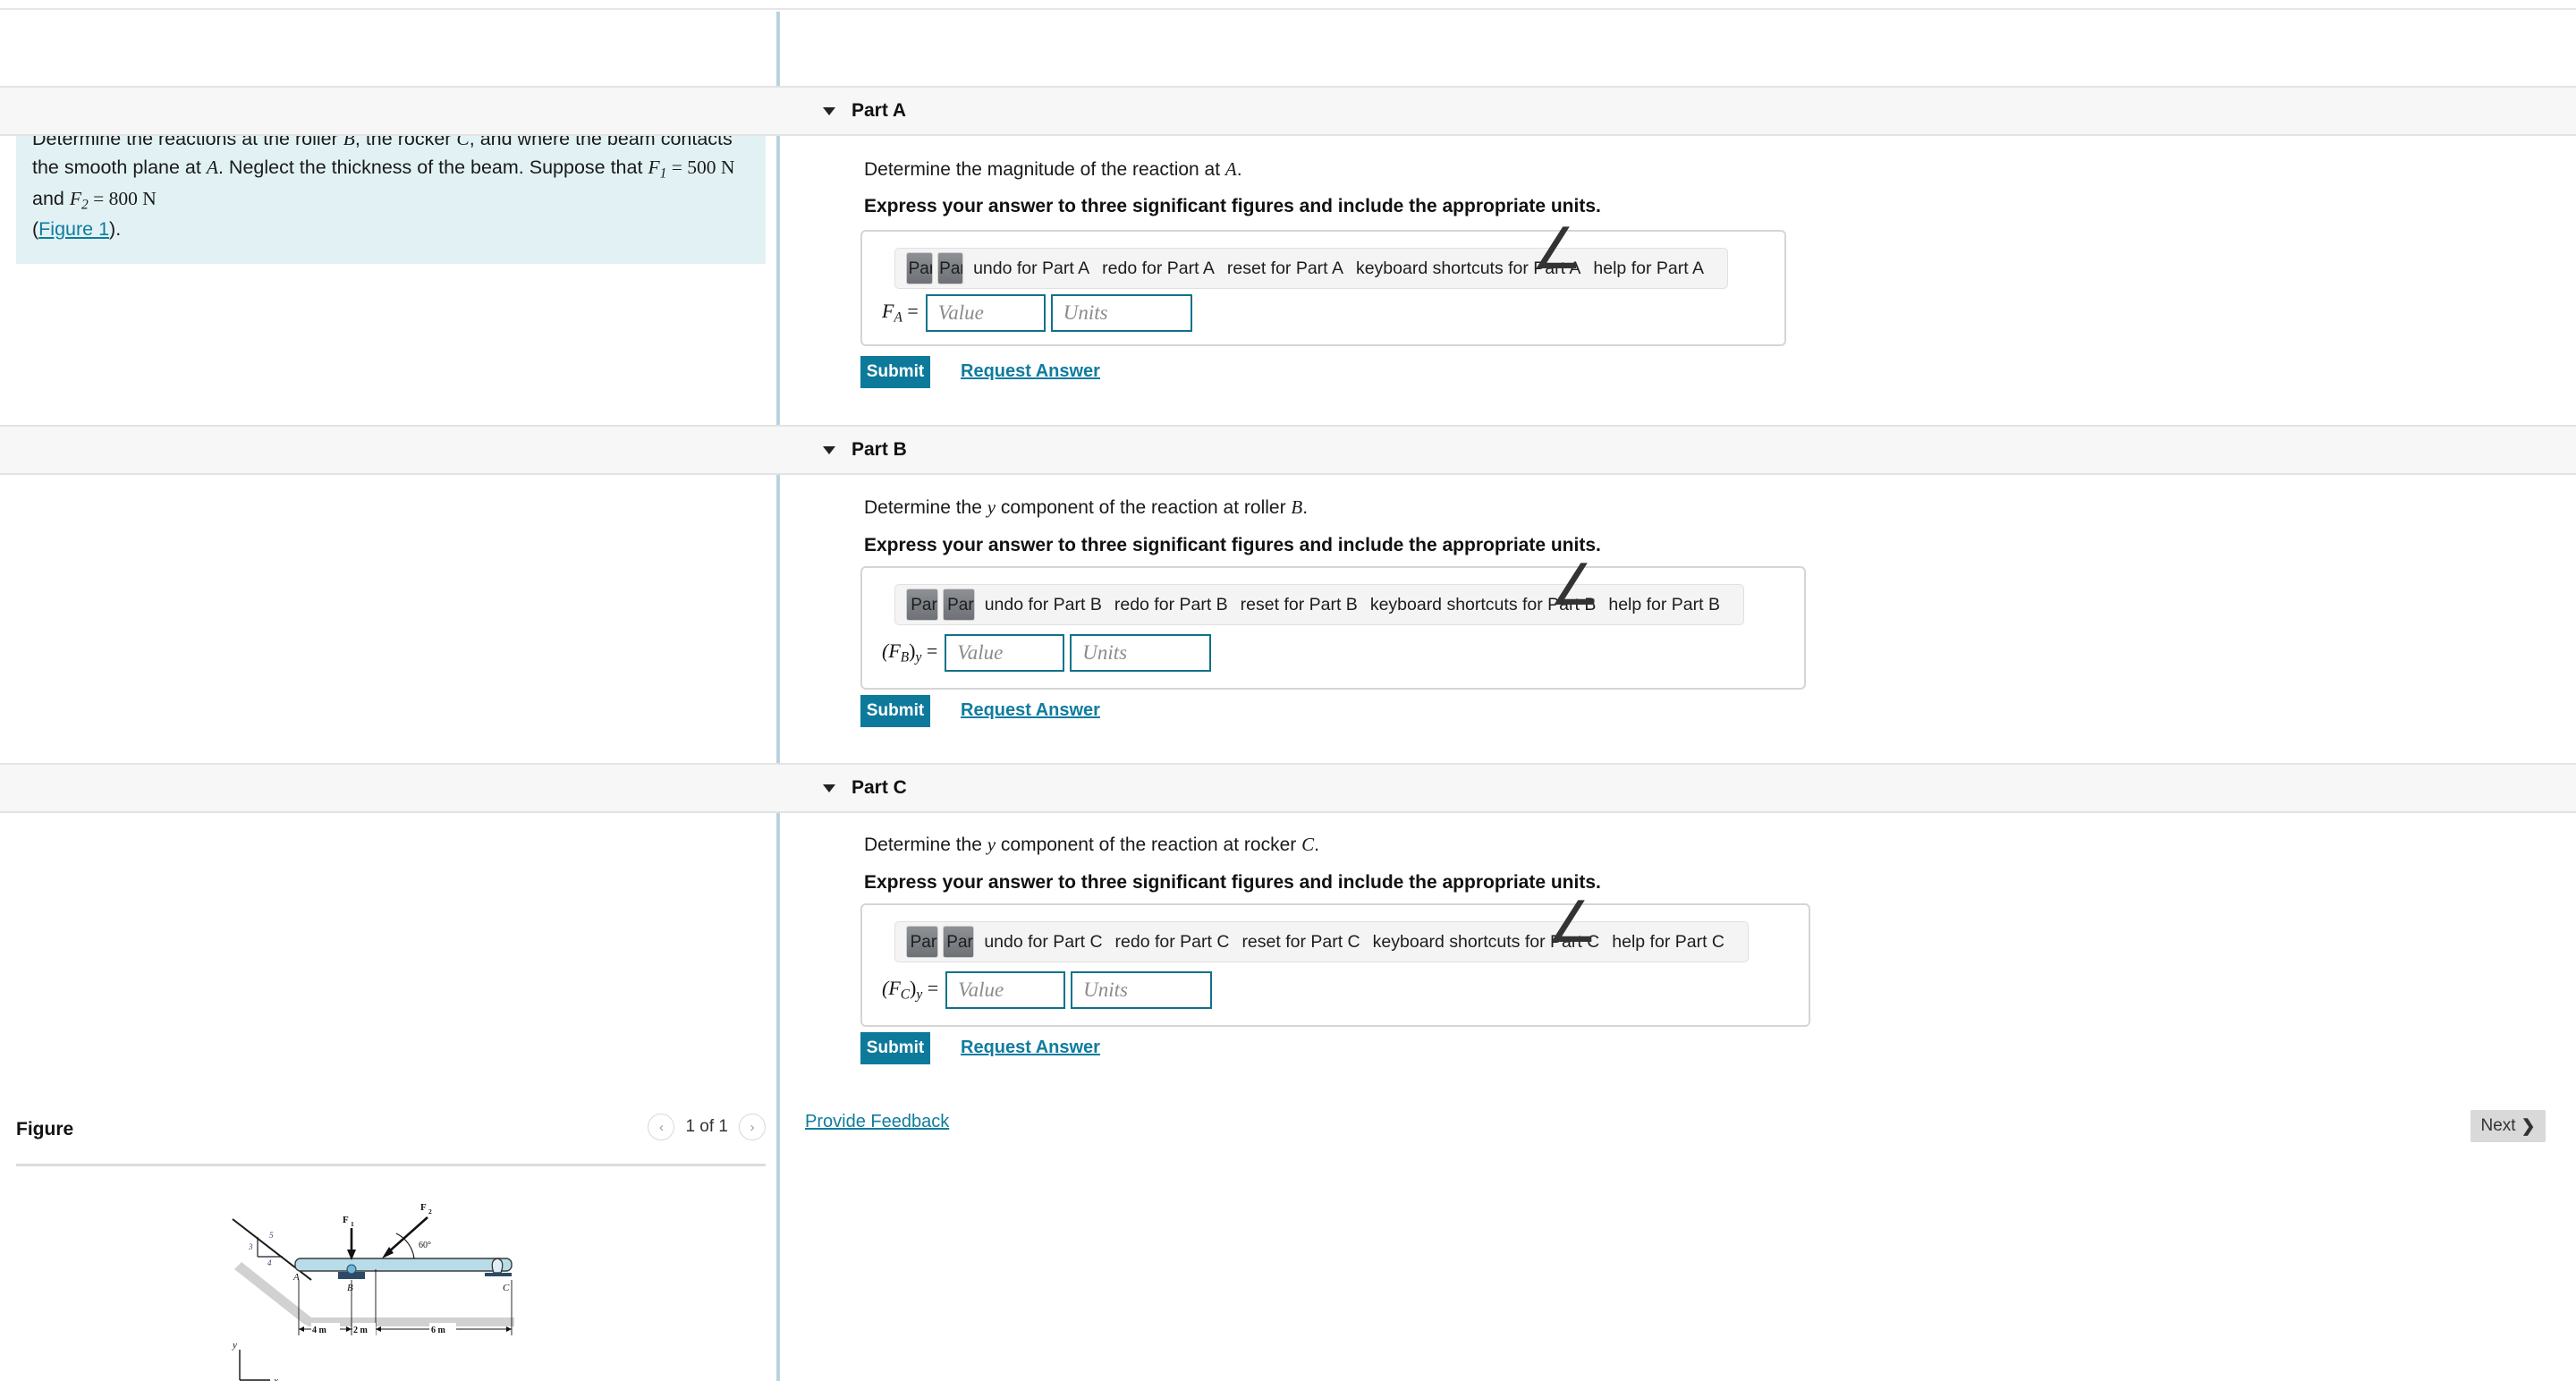 This screenshot has height=1381, width=2576. I want to click on force1-label: F, so click(346, 1220).